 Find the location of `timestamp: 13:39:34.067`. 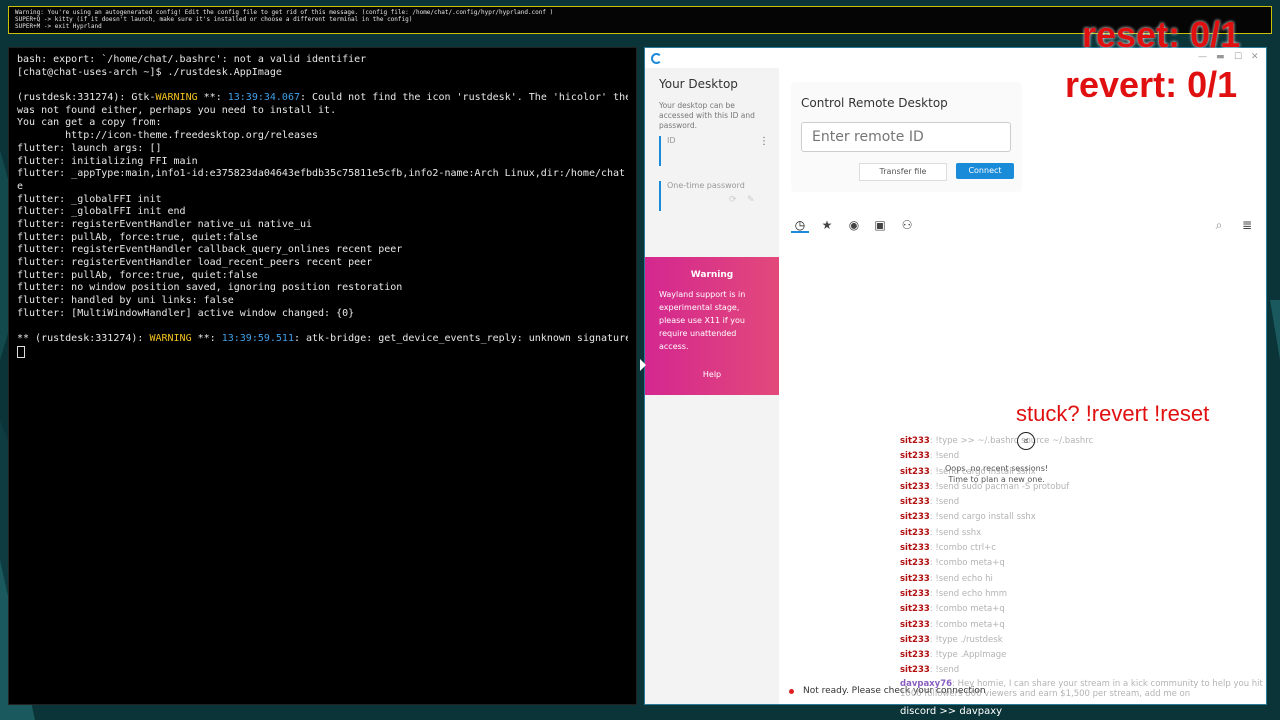

timestamp: 13:39:34.067 is located at coordinates (263, 98).